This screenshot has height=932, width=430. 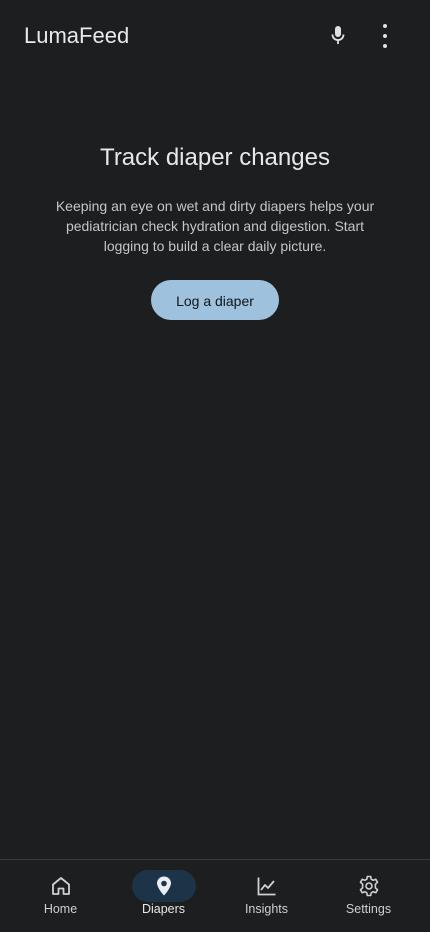 What do you see at coordinates (163, 909) in the screenshot?
I see `nav-label-diapers: Diapers` at bounding box center [163, 909].